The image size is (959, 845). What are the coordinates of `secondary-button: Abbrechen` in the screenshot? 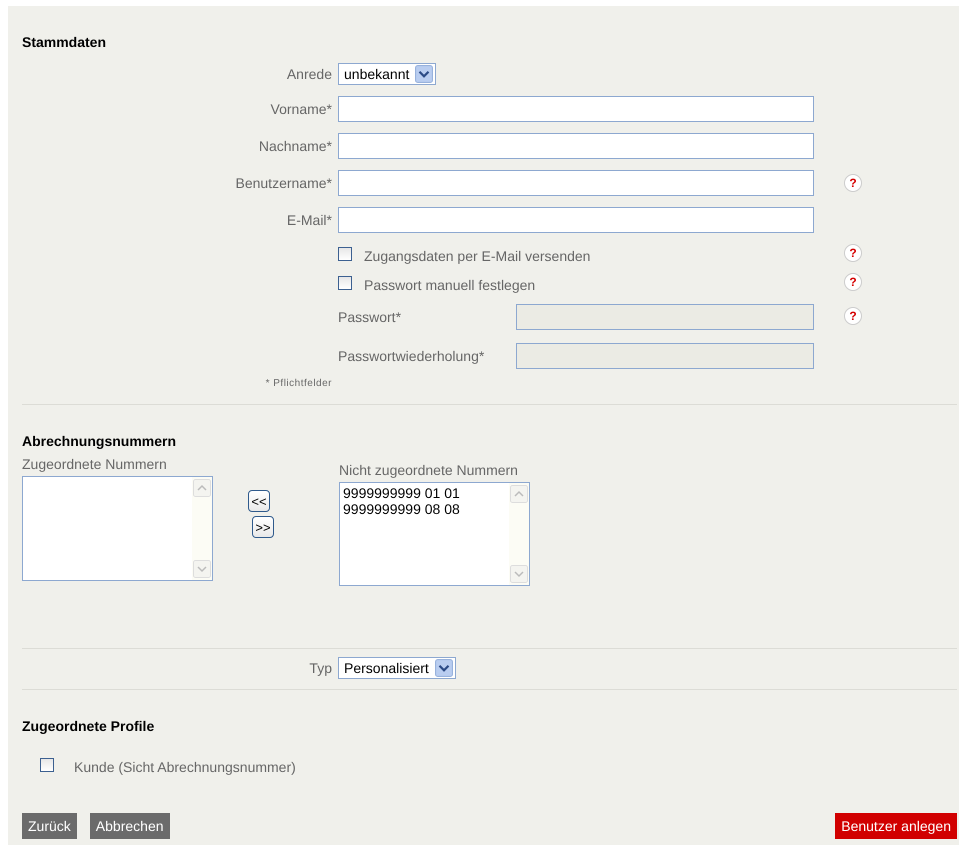 It's located at (130, 826).